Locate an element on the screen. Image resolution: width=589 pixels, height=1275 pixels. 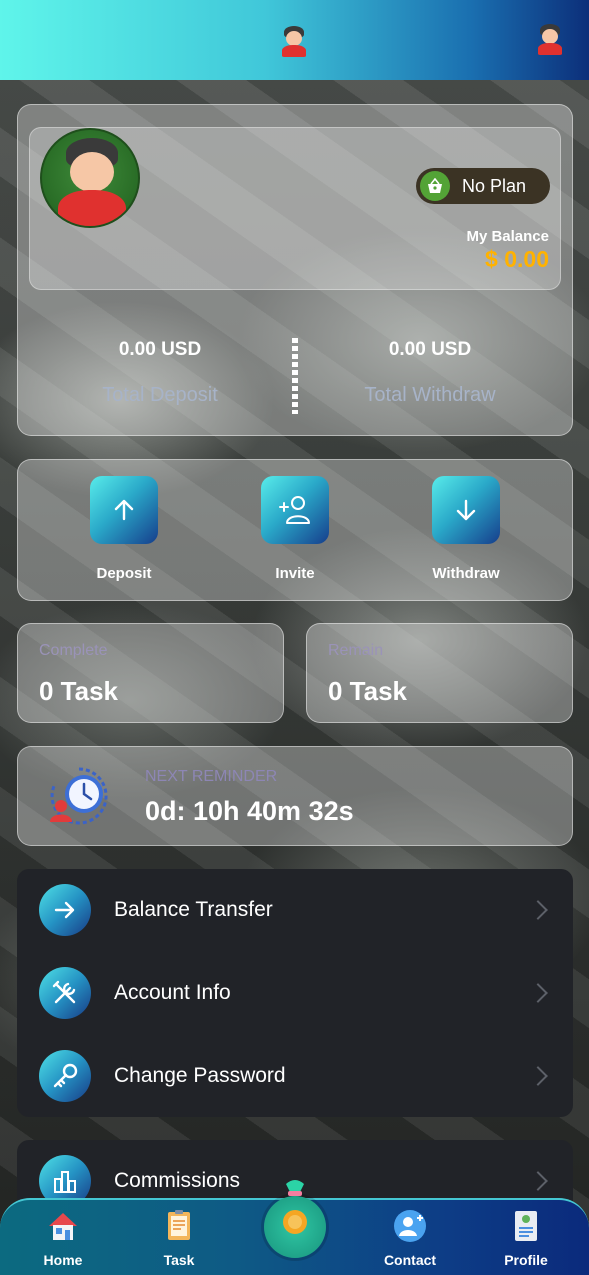
remain-task-card is located at coordinates (439, 673).